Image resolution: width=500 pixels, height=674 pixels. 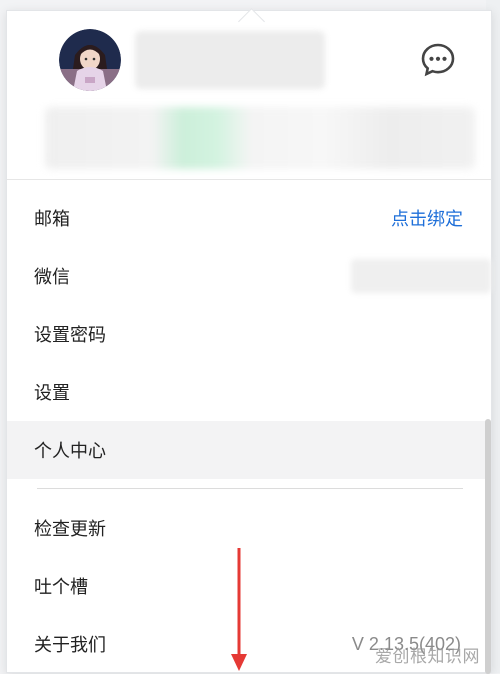 What do you see at coordinates (70, 335) in the screenshot?
I see `menu-item-label: 设置密码` at bounding box center [70, 335].